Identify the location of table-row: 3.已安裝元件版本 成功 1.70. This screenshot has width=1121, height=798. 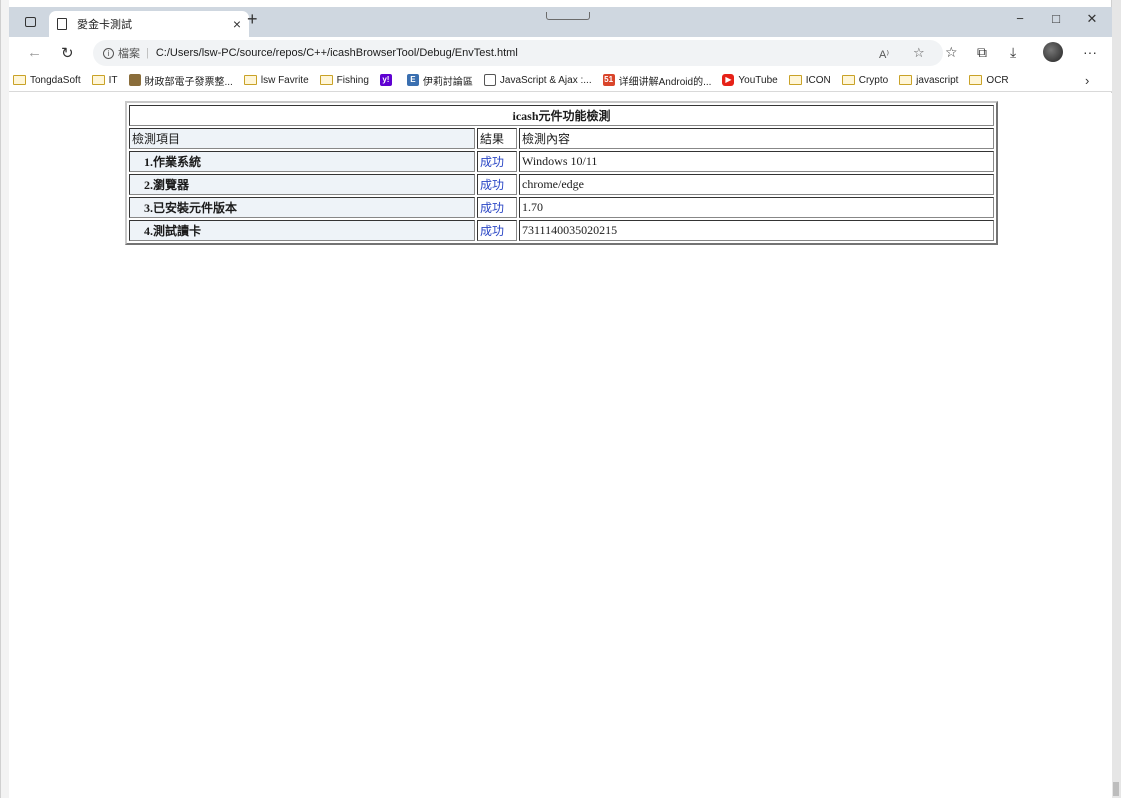
(561, 207).